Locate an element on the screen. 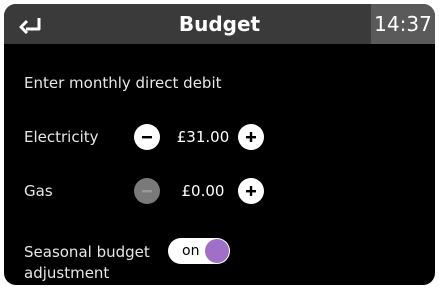  seasonal-label-line1: Seasonal budget is located at coordinates (87, 252).